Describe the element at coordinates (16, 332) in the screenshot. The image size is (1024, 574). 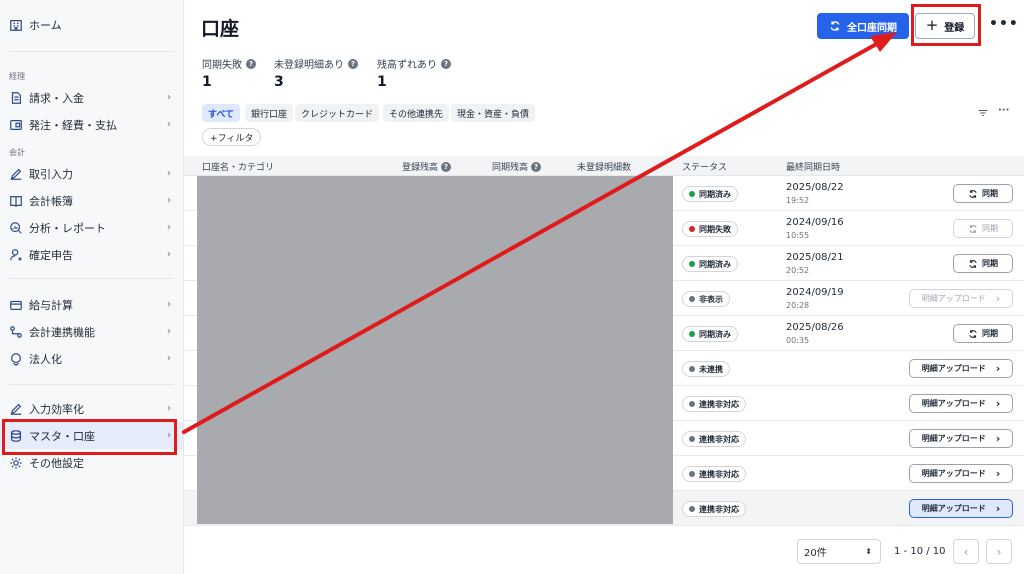
I see `link-icon` at that location.